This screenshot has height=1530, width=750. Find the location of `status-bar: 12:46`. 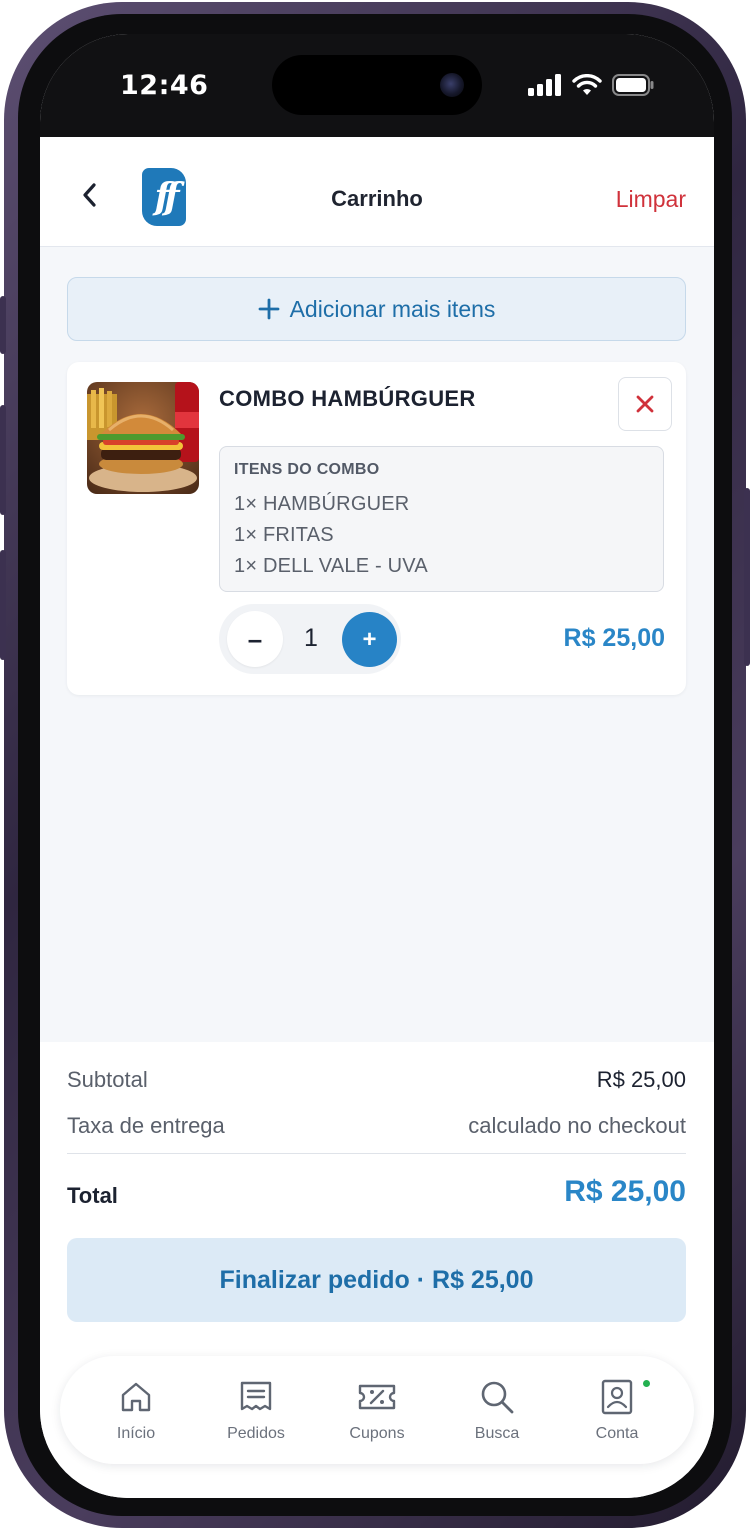

status-bar: 12:46 is located at coordinates (377, 85).